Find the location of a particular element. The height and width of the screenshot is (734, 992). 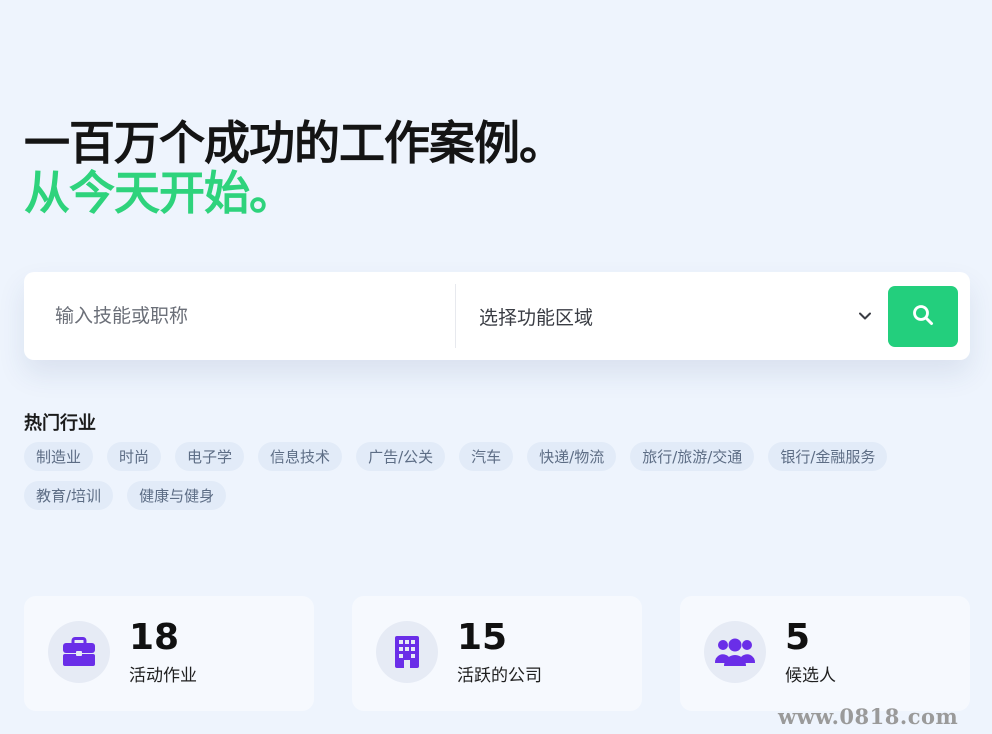

industry-tag: 制造业 is located at coordinates (59, 456).